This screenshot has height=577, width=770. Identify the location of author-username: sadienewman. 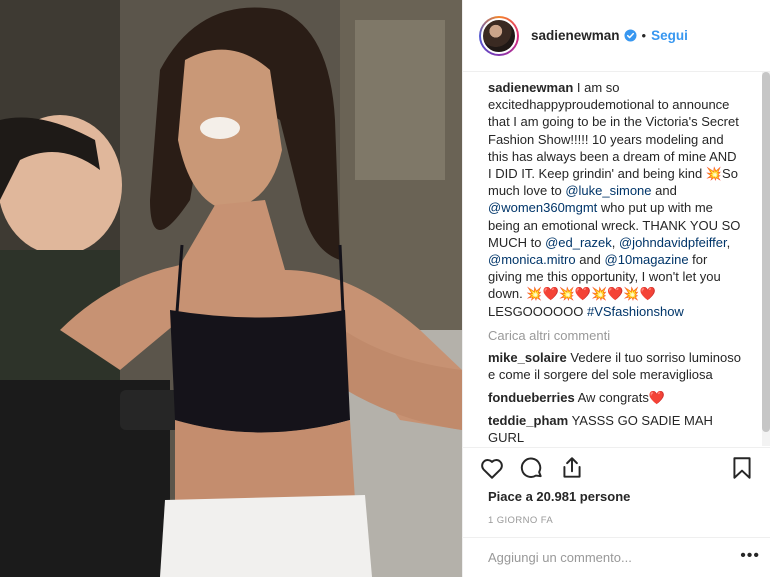
(575, 35).